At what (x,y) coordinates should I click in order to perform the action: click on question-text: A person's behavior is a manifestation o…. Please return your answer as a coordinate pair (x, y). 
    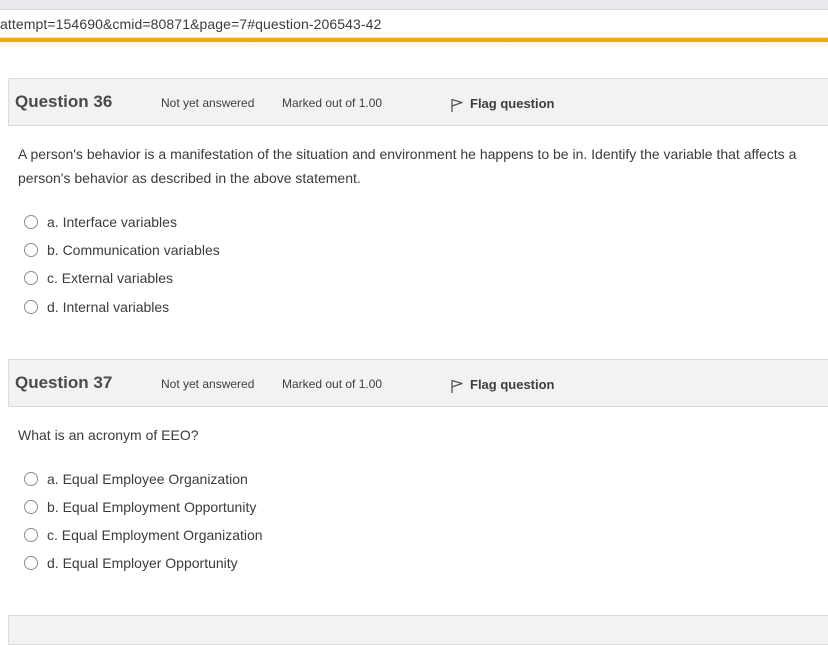
    Looking at the image, I should click on (407, 166).